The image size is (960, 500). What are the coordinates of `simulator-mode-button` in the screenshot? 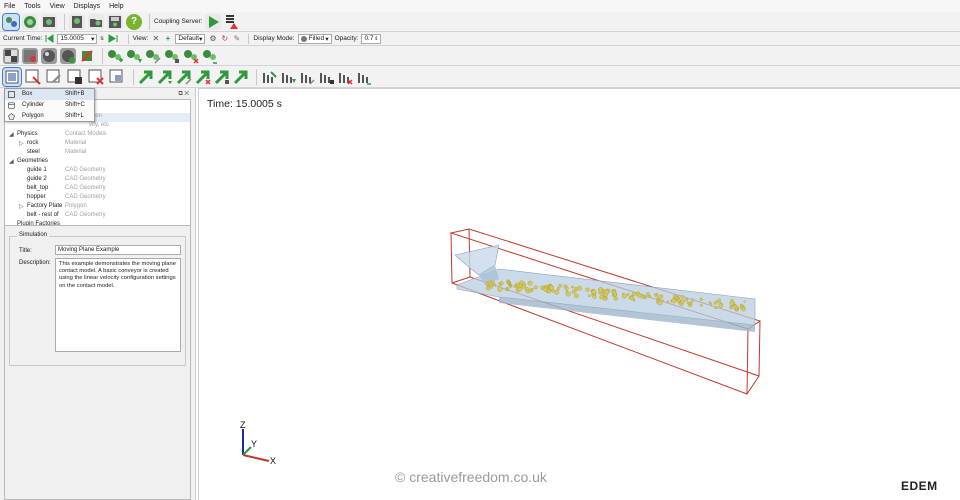 It's located at (30, 21).